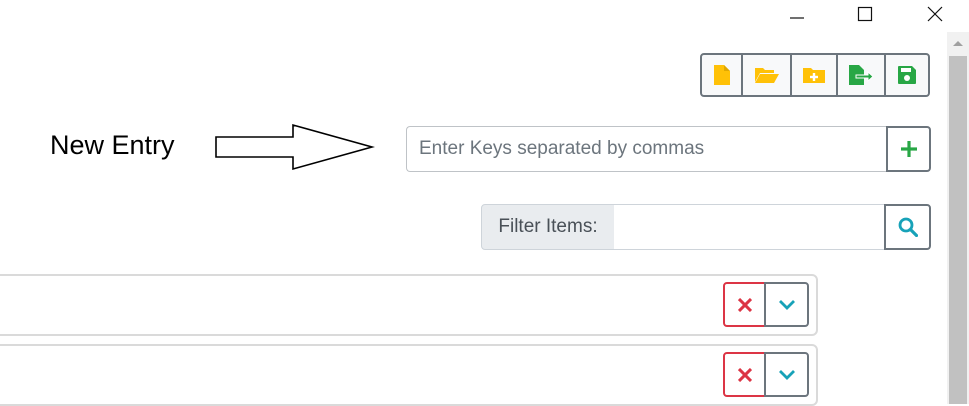 The image size is (969, 406). I want to click on export-button, so click(861, 75).